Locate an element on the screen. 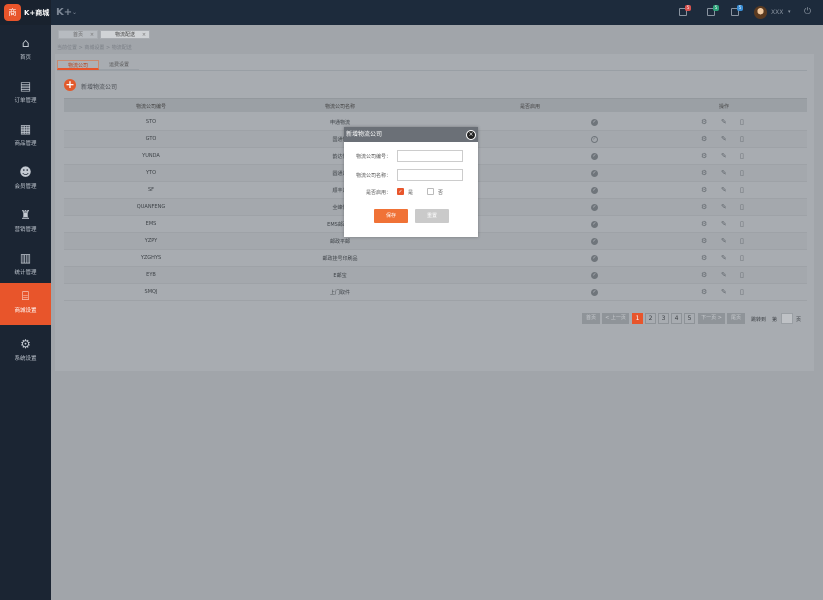 The height and width of the screenshot is (600, 823). company-name: 邮政挂号印刷品 is located at coordinates (340, 259).